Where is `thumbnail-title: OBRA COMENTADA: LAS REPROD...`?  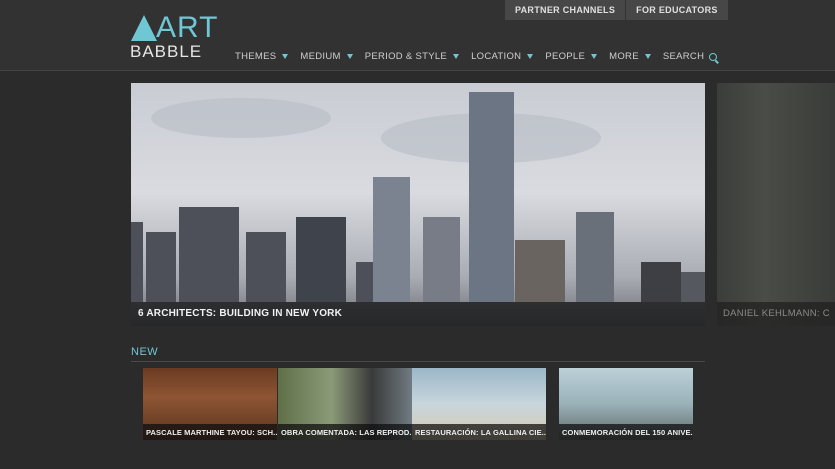
thumbnail-title: OBRA COMENTADA: LAS REPROD... is located at coordinates (346, 432).